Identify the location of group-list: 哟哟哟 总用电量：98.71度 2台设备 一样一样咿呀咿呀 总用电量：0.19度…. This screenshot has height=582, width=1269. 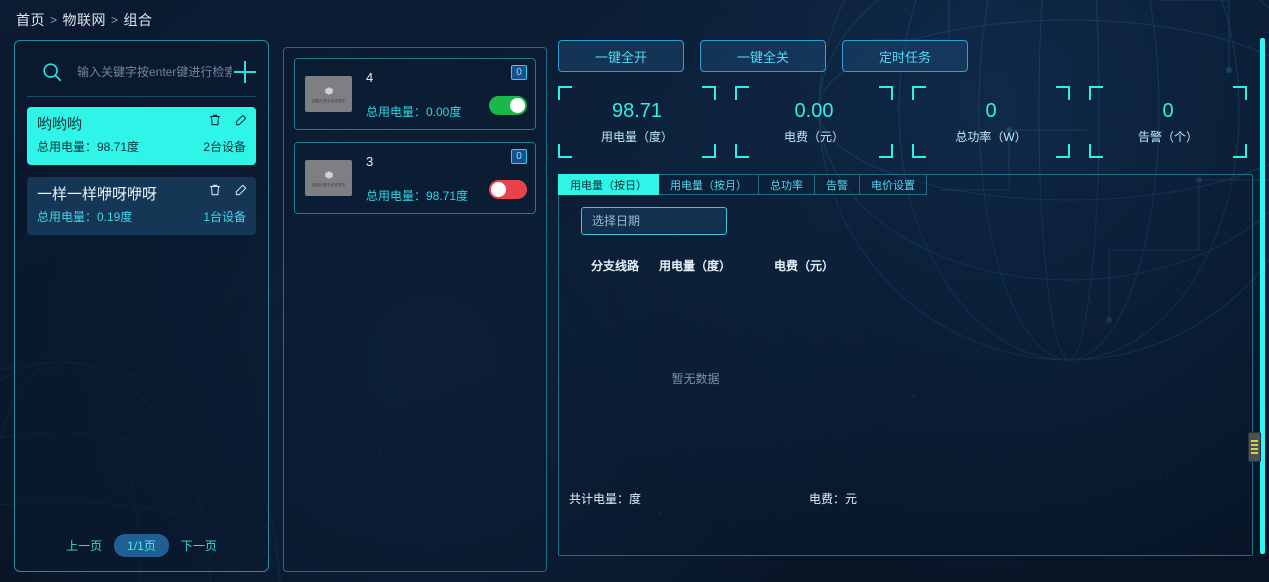
(141, 311).